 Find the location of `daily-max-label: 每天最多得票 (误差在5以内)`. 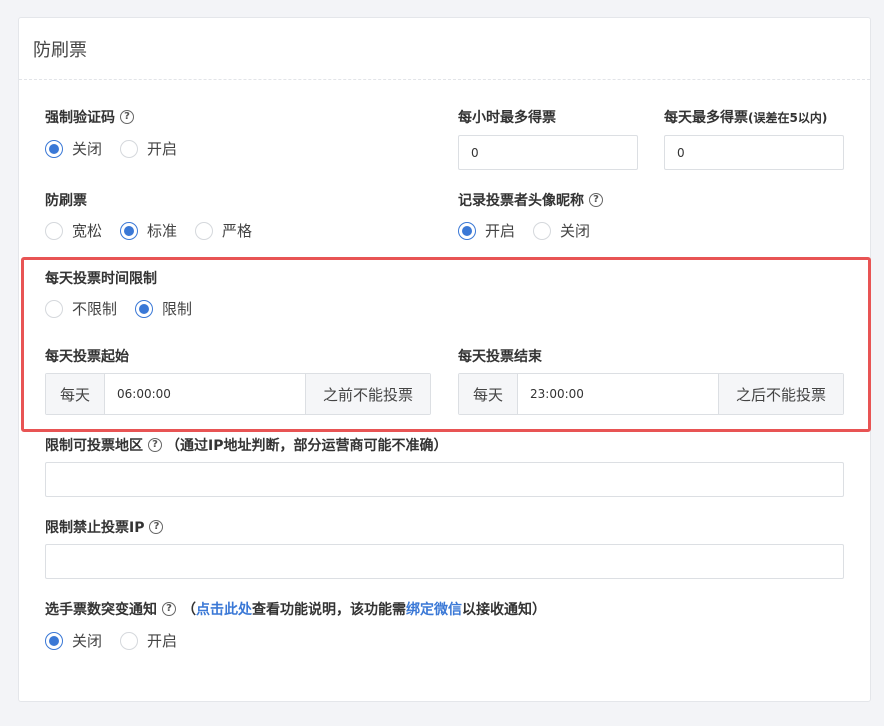

daily-max-label: 每天最多得票 (误差在5以内) is located at coordinates (745, 117).